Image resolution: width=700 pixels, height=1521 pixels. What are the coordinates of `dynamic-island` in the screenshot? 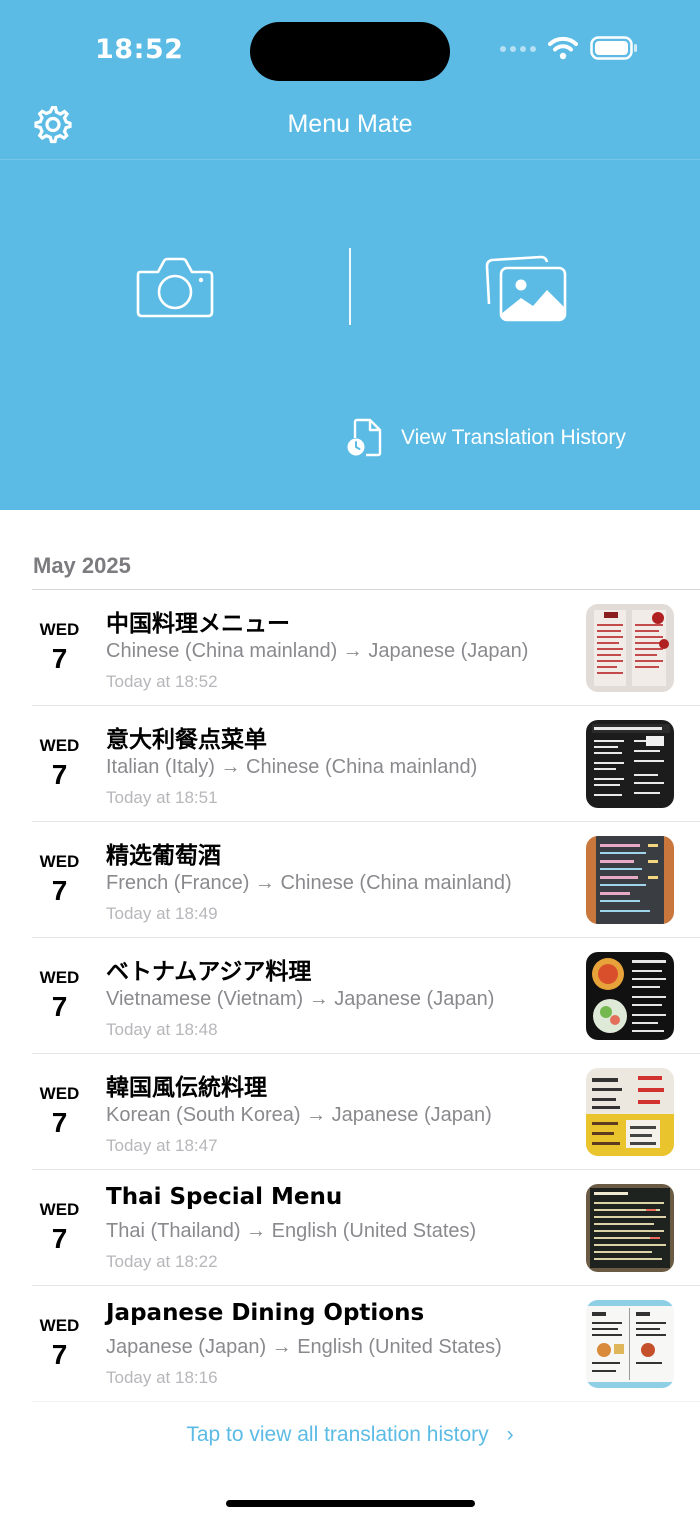 It's located at (350, 51).